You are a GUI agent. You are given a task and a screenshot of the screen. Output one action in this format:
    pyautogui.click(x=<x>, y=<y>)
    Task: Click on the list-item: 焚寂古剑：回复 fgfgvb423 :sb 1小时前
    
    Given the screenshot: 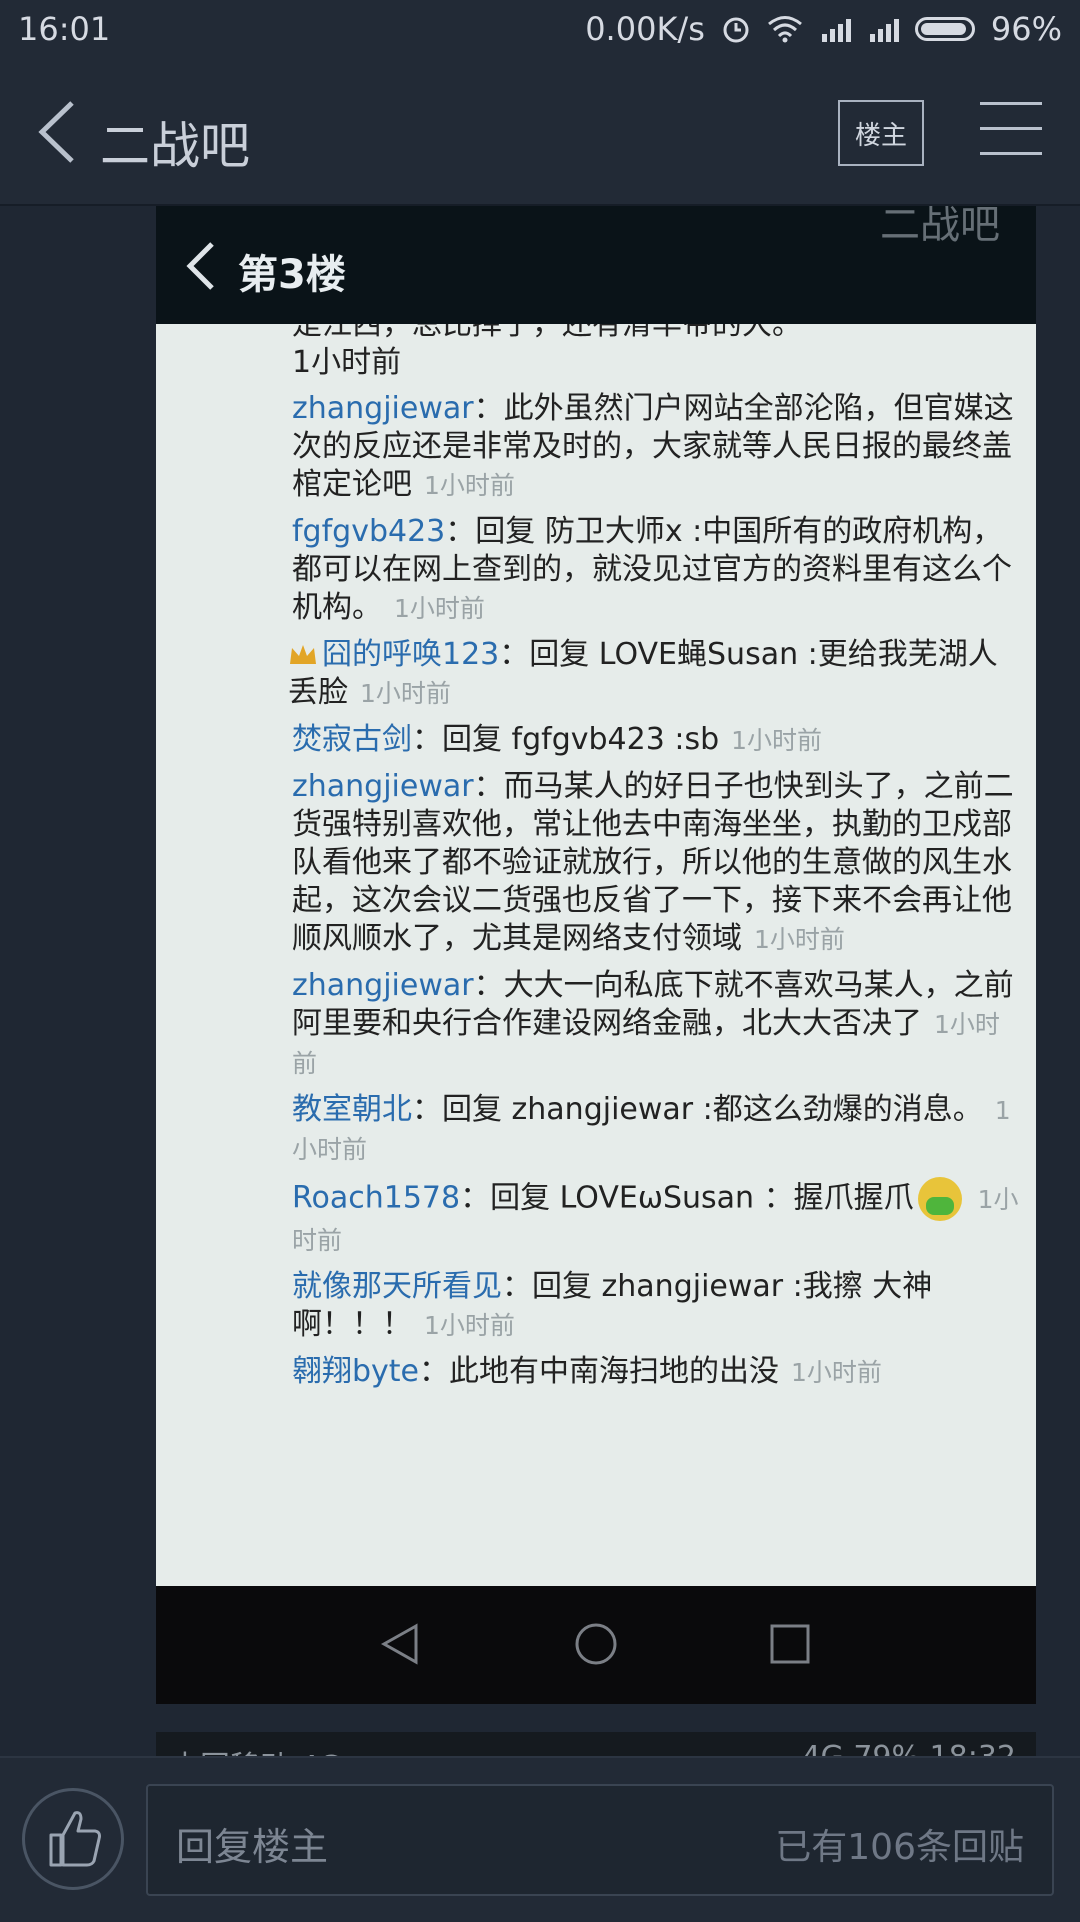 What is the action you would take?
    pyautogui.click(x=657, y=740)
    